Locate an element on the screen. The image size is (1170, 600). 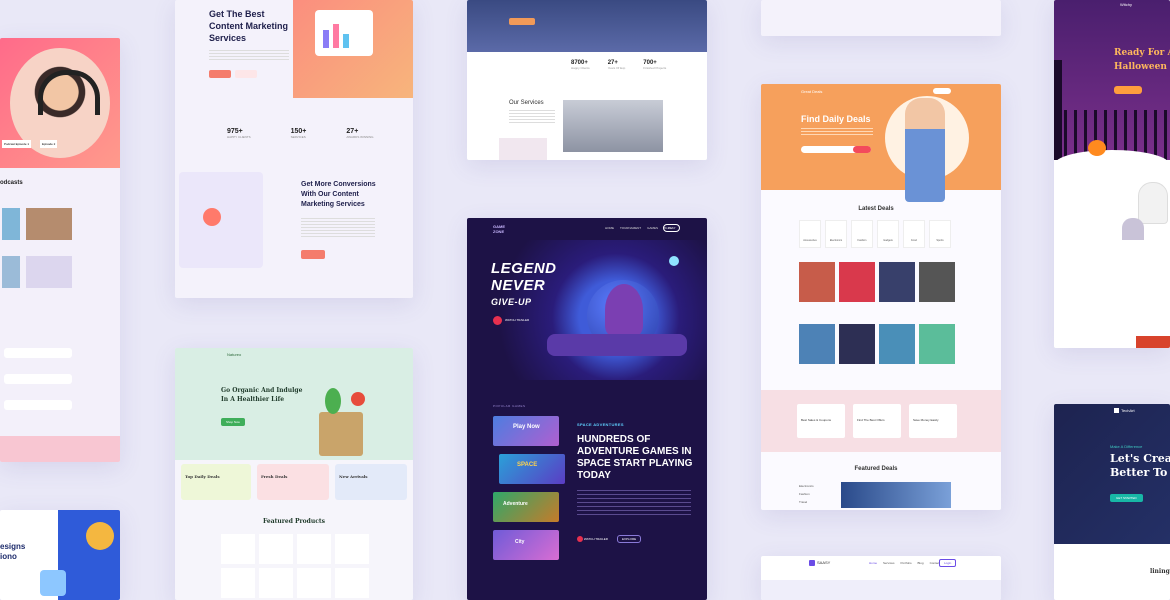
deals-promo-card: Best Sales & Coupons is located at coordinates (821, 421).